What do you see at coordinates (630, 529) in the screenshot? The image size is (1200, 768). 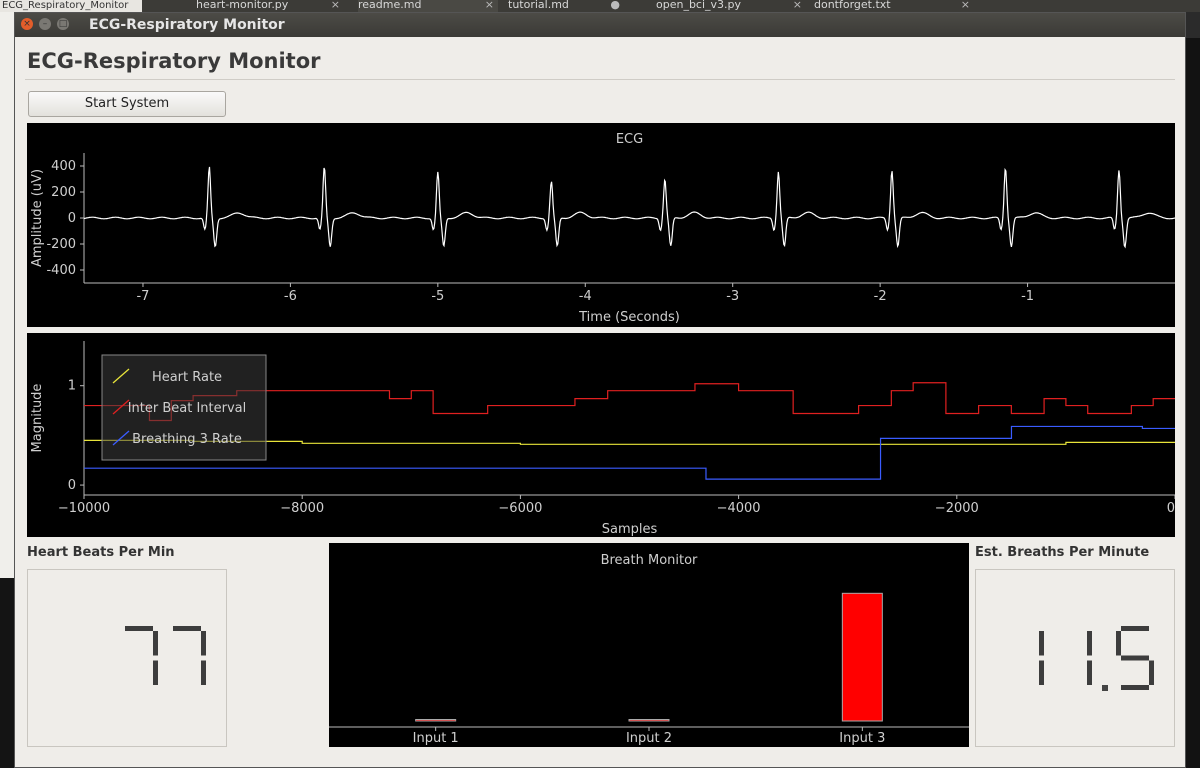 I see `magnitude-x-axis-label: Samples` at bounding box center [630, 529].